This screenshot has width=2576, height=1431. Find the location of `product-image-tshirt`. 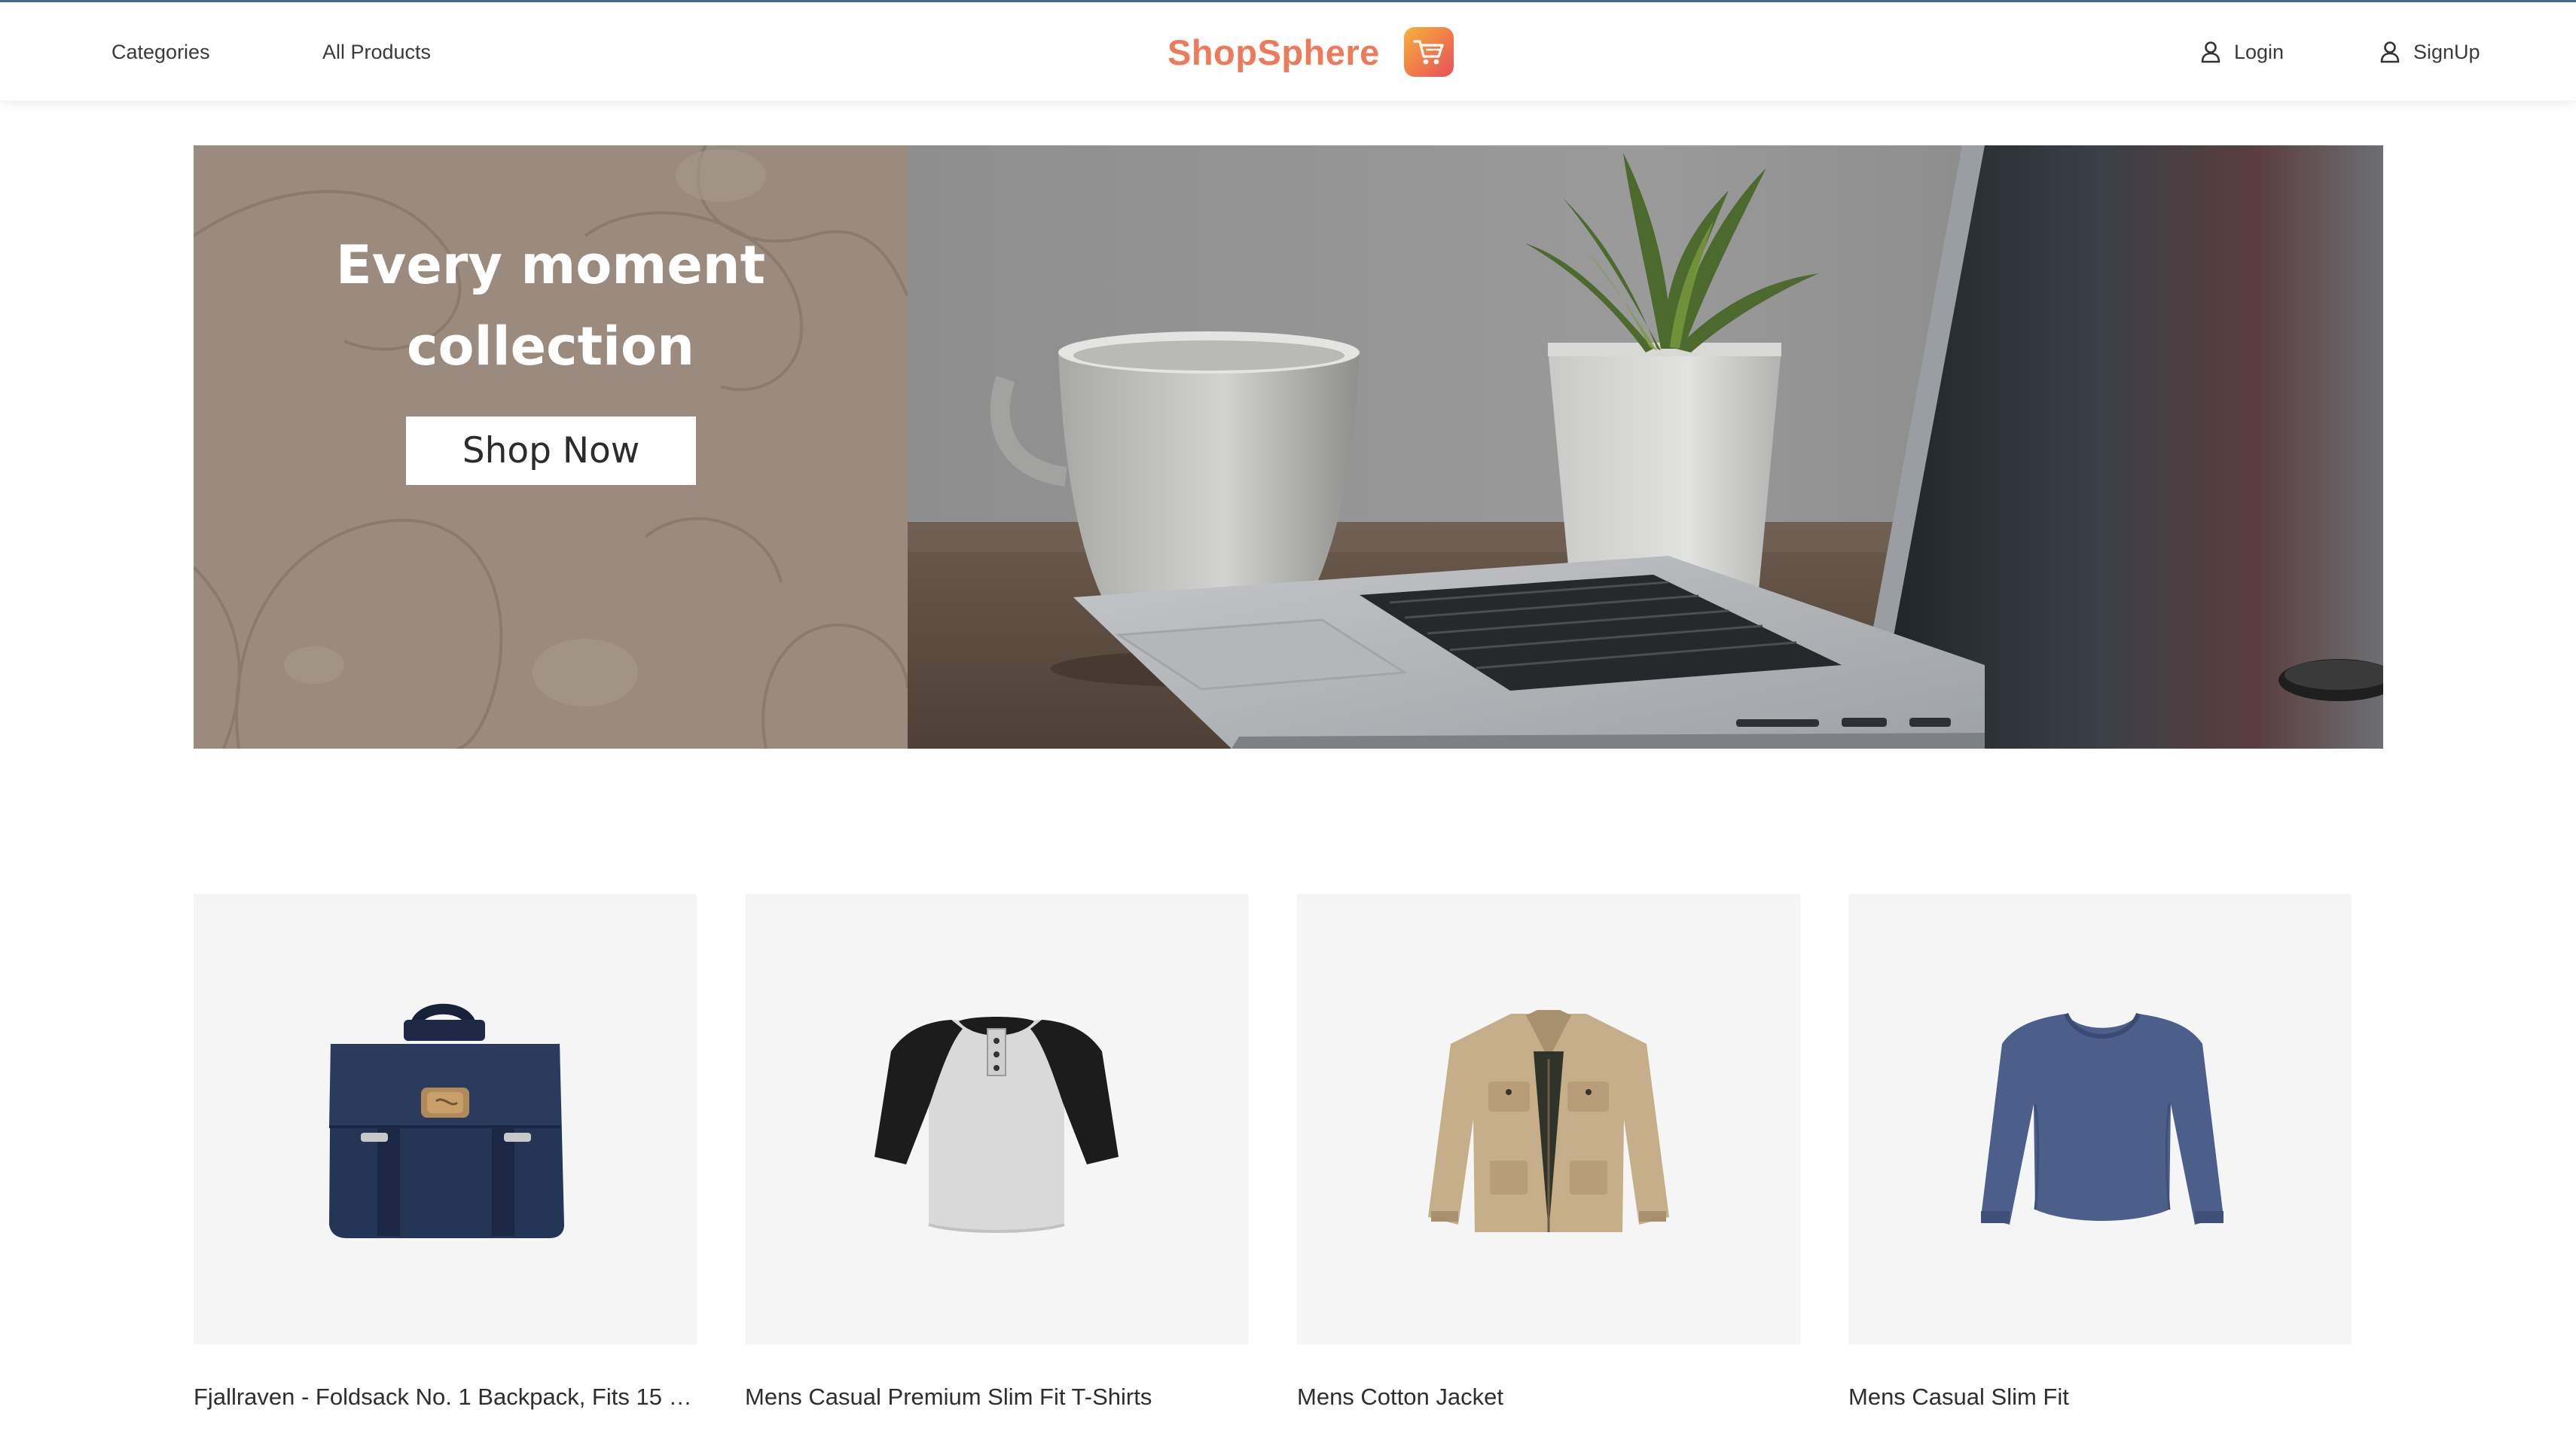

product-image-tshirt is located at coordinates (997, 1119).